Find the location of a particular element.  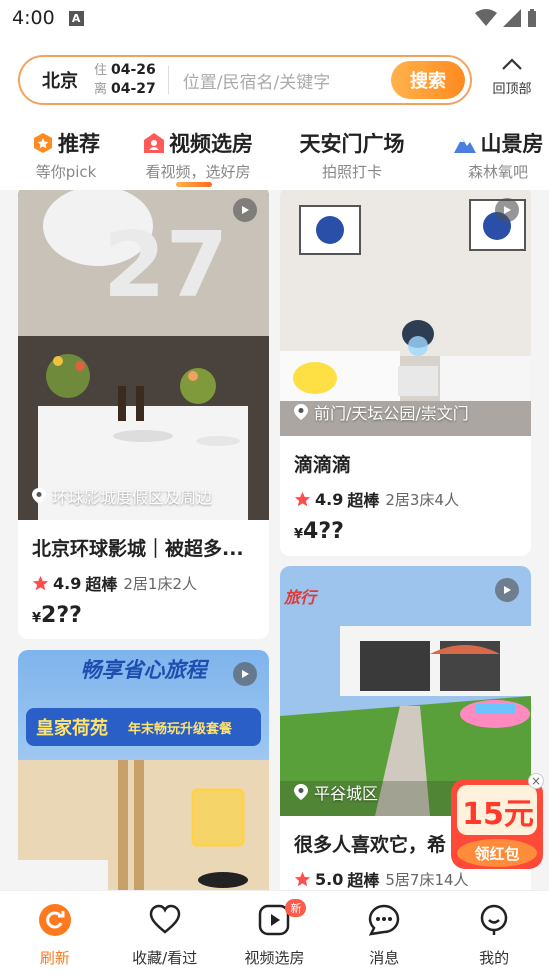

nav-video-rooms: 新 视频选房 is located at coordinates (275, 933).